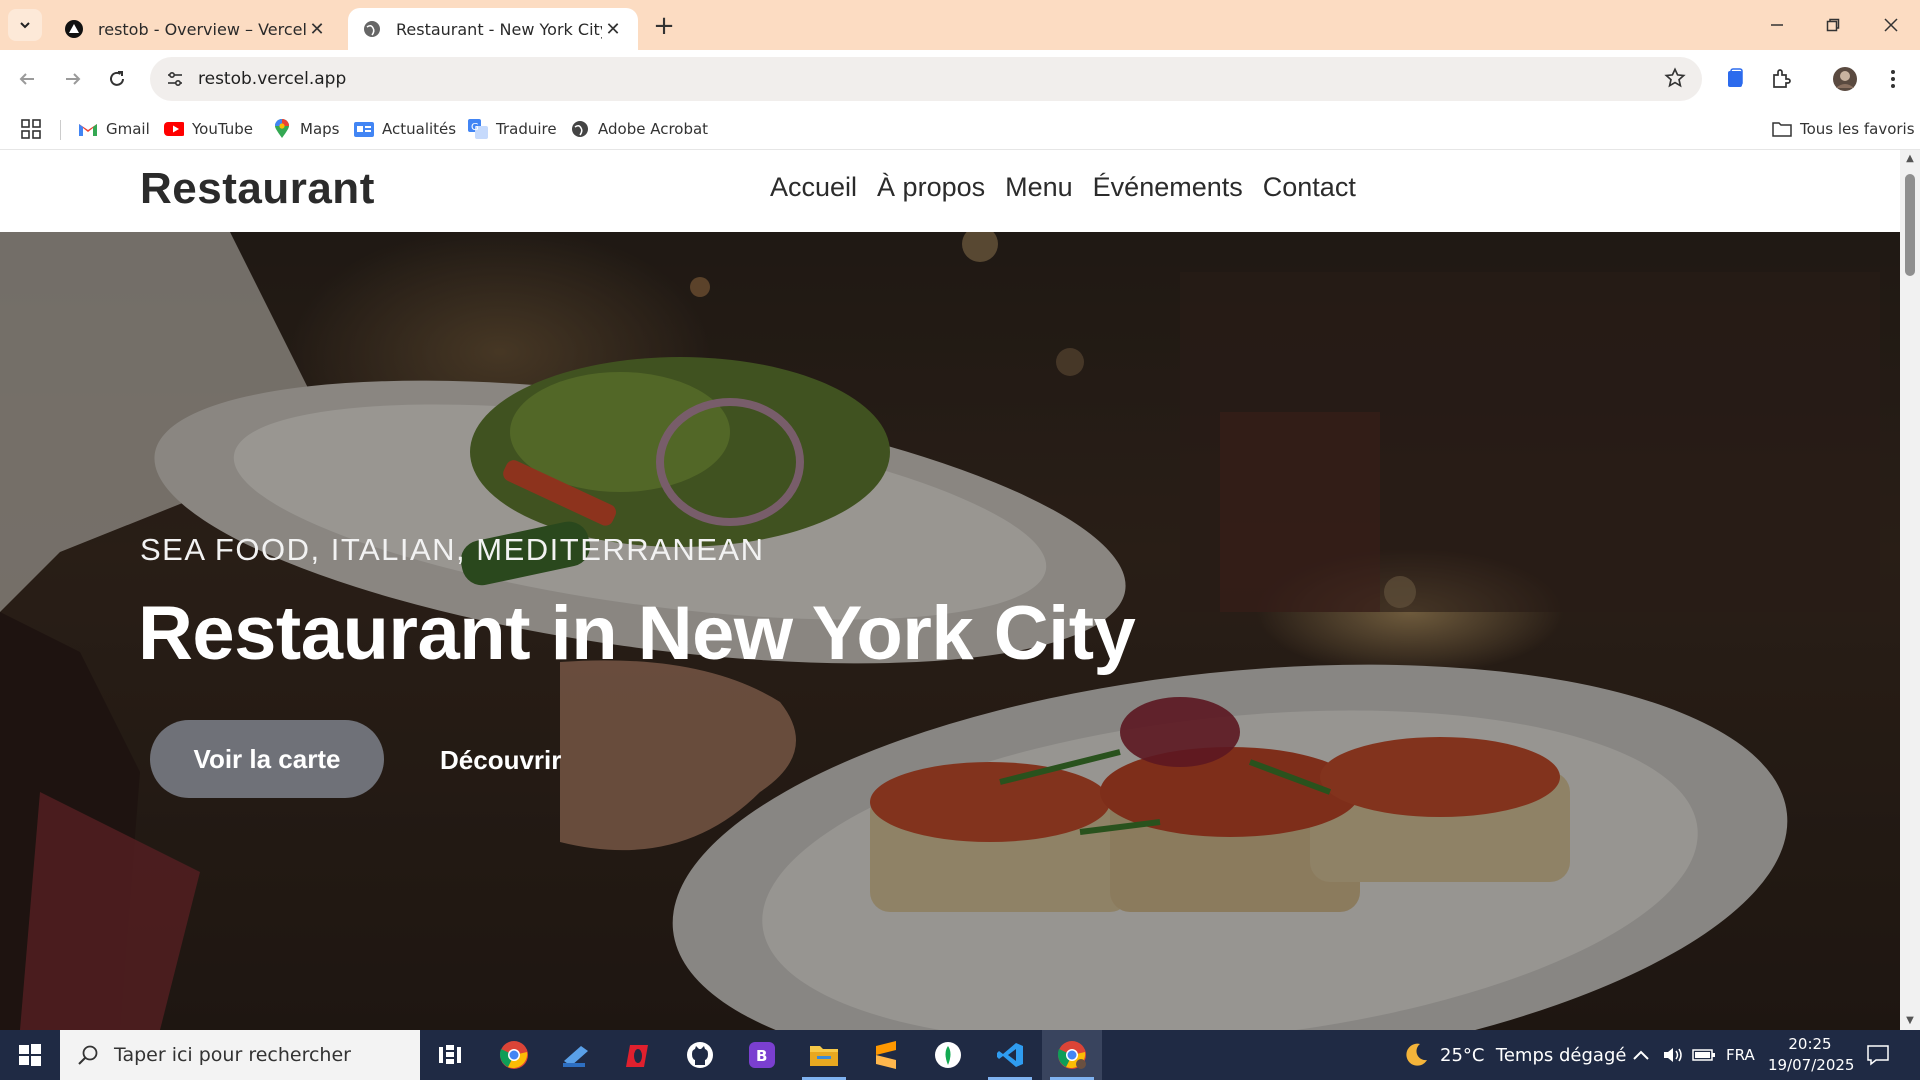 The image size is (1920, 1080). Describe the element at coordinates (128, 129) in the screenshot. I see `bookmark-label: Gmail` at that location.